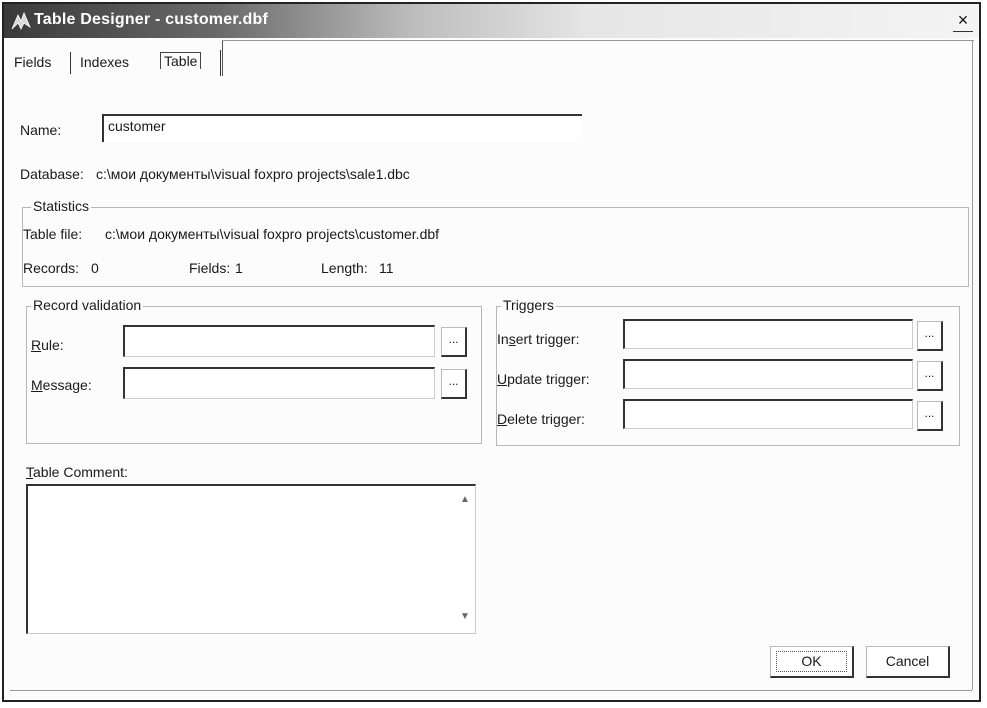 The image size is (987, 708). I want to click on fields-label: Fields:, so click(210, 268).